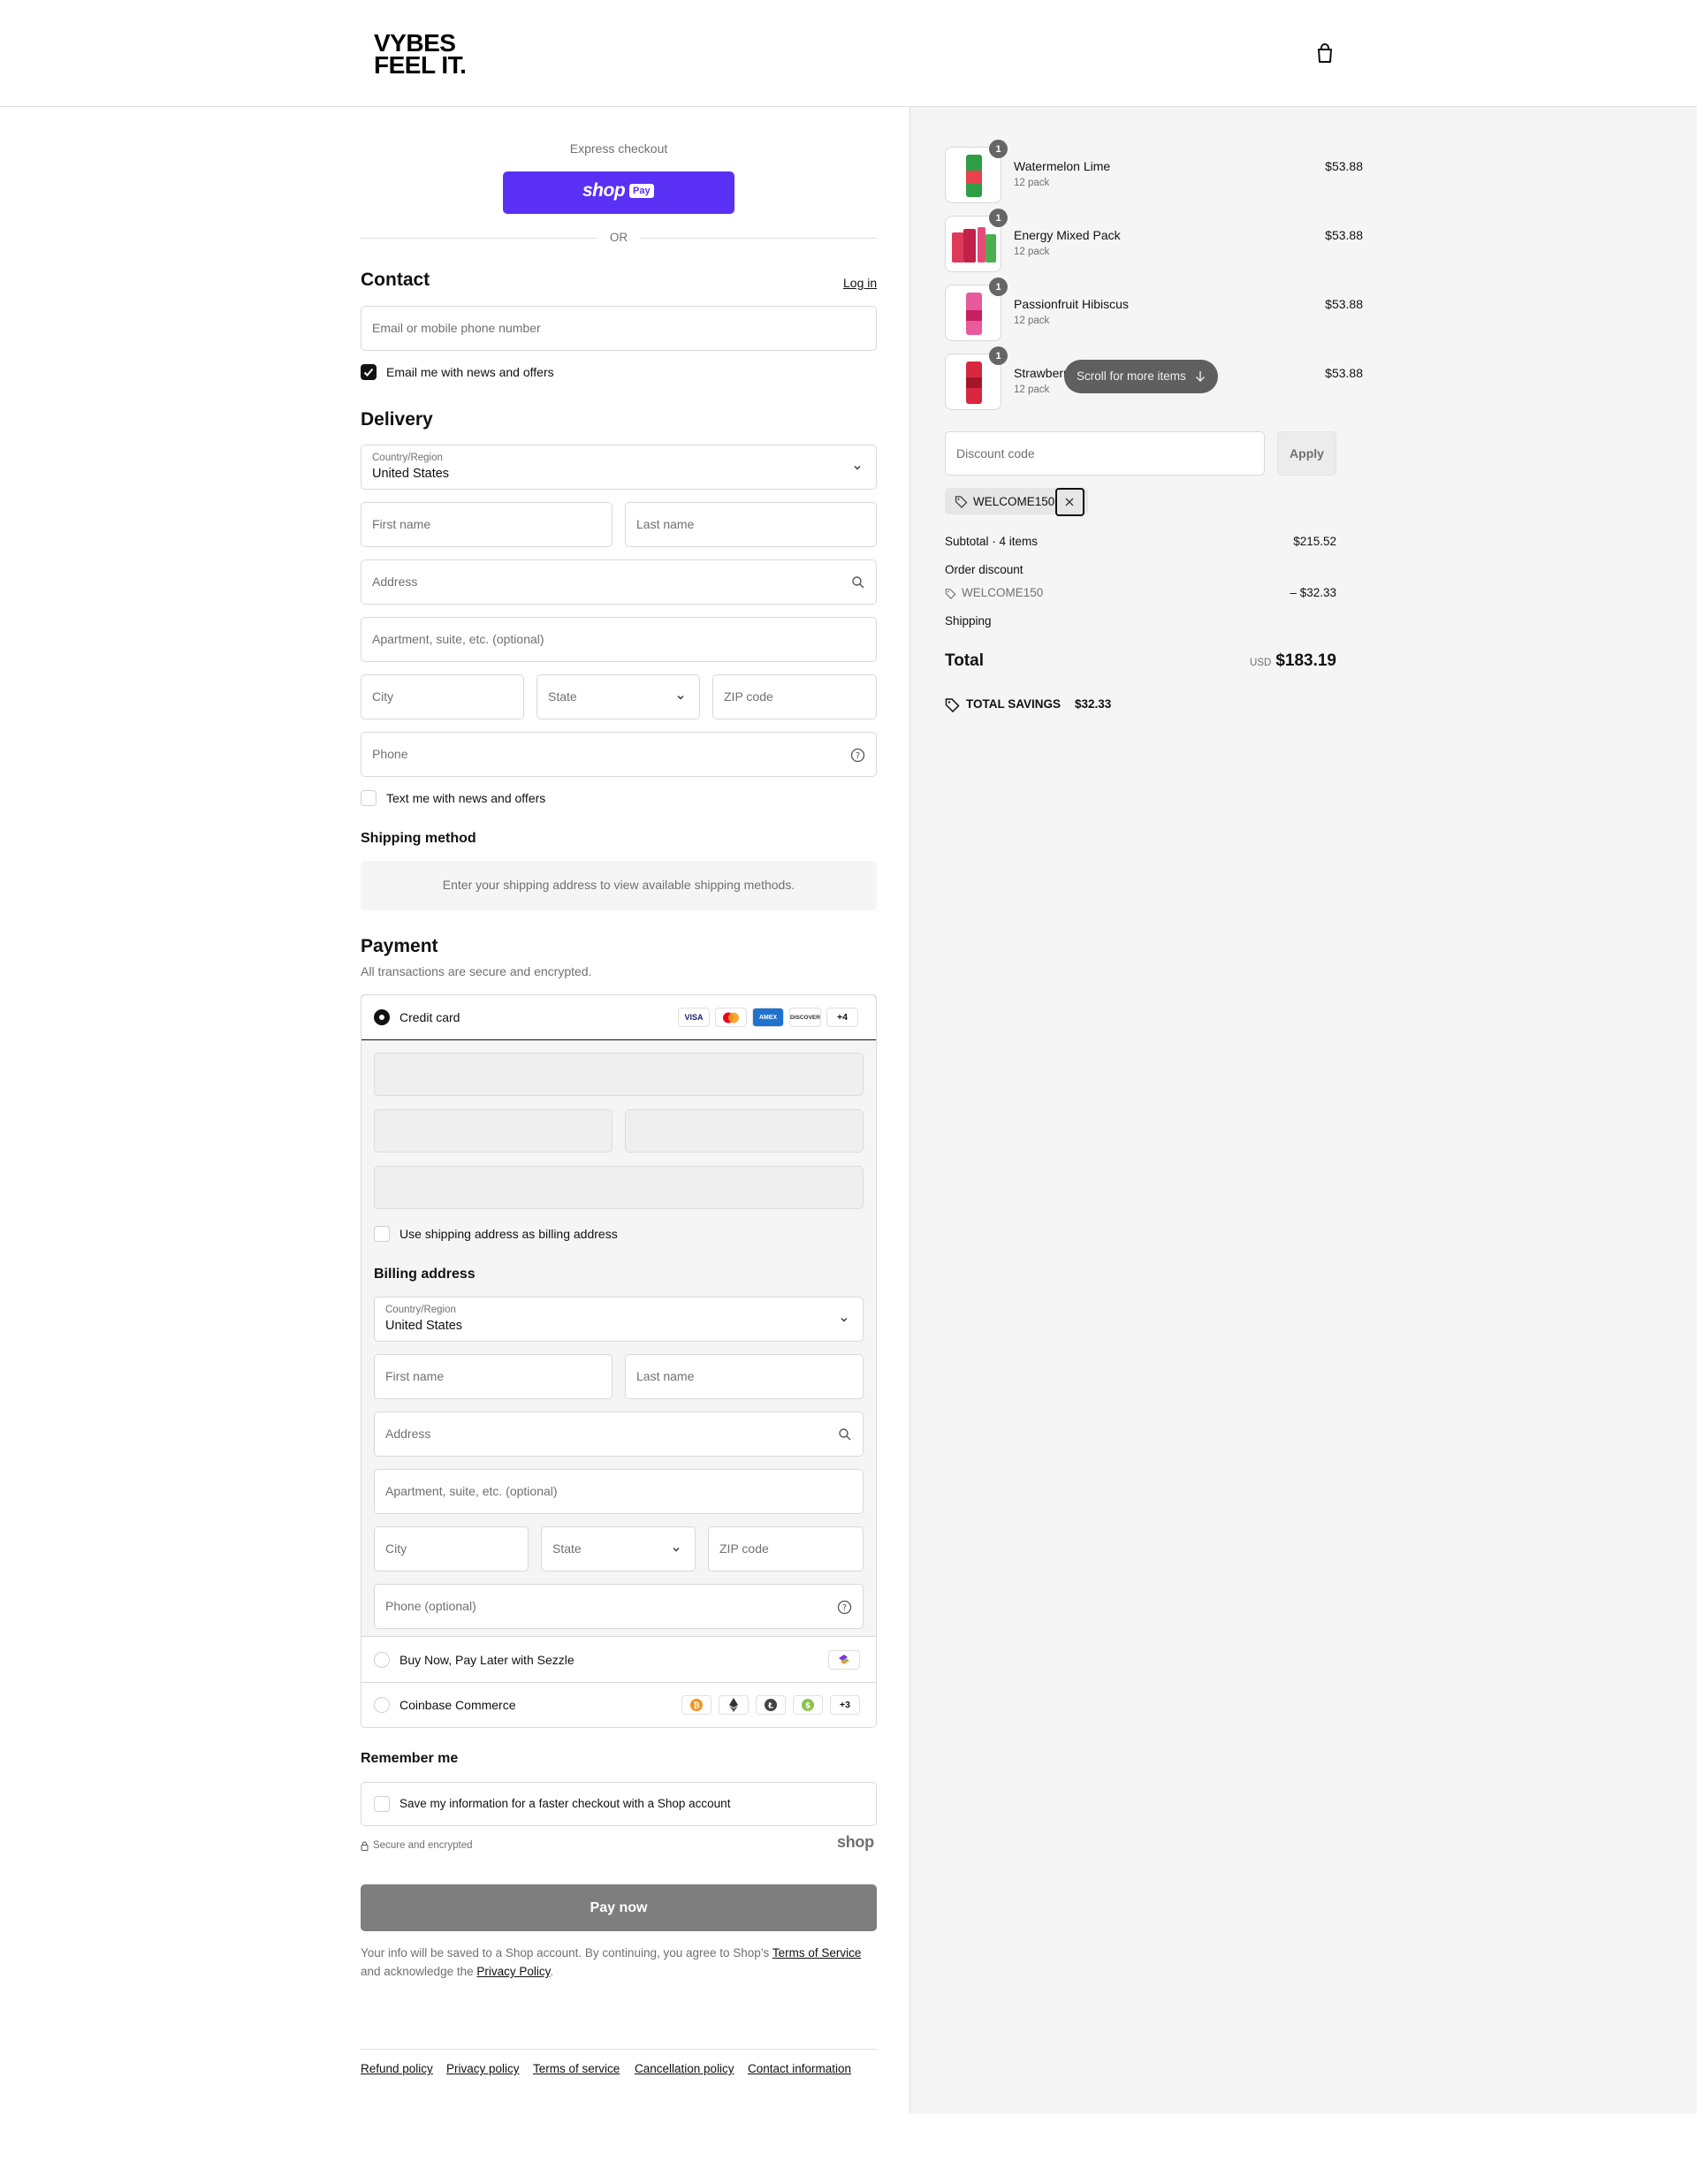 The height and width of the screenshot is (2184, 1697). I want to click on billing-phone-field: Phone (optional) ?, so click(619, 1606).